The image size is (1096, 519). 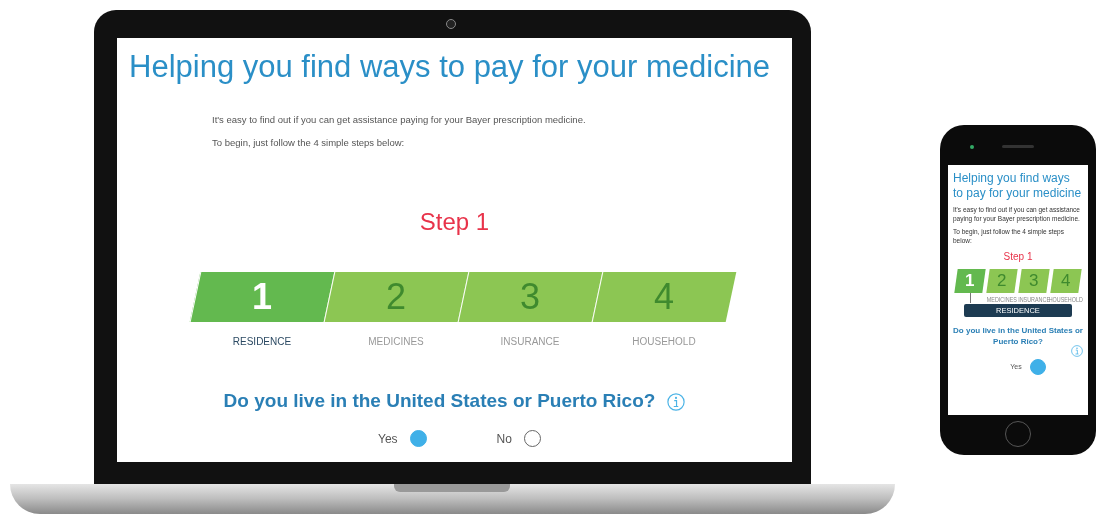 I want to click on step-label: INSURANCE, so click(x=530, y=342).